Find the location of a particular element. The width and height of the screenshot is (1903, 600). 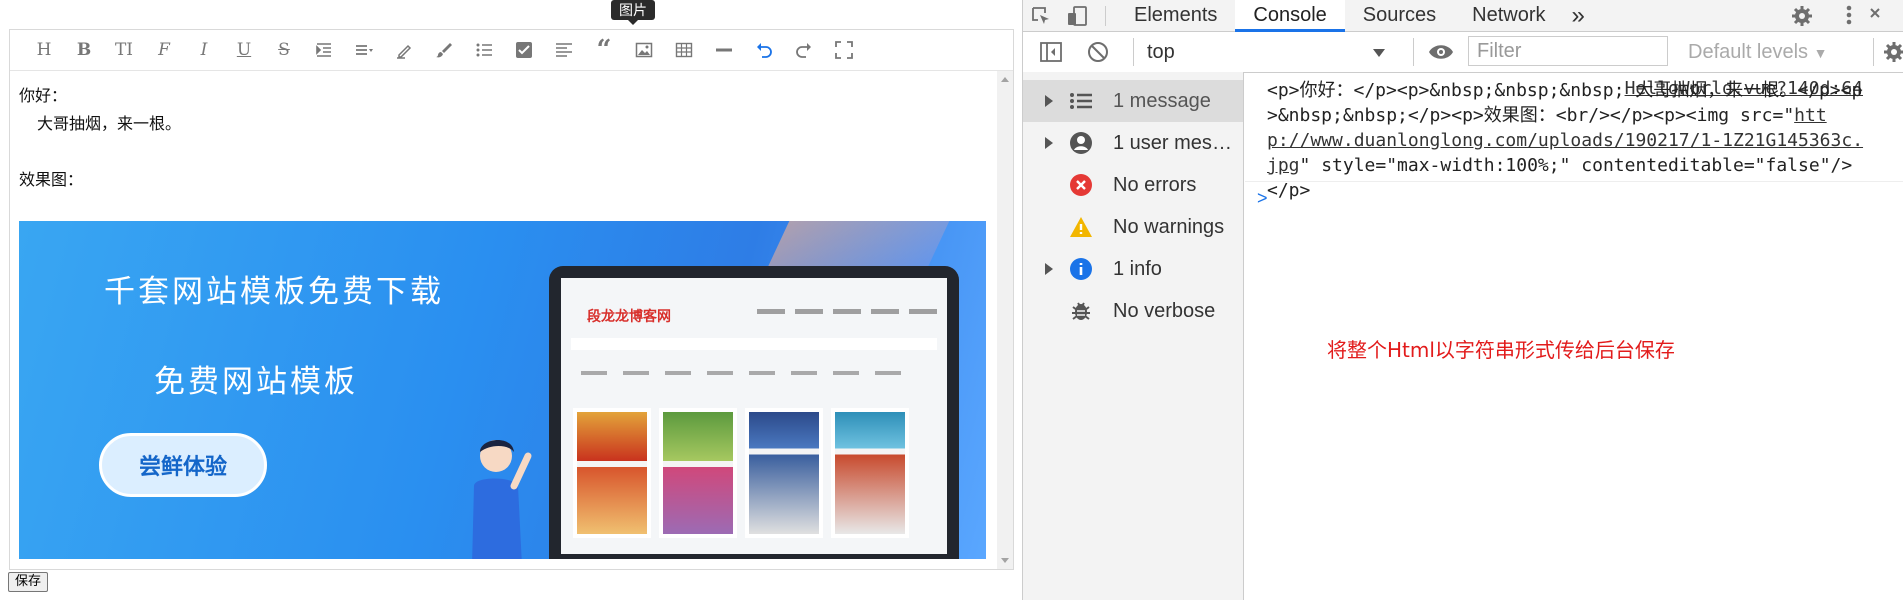

tab-sources: Sources is located at coordinates (1399, 15).